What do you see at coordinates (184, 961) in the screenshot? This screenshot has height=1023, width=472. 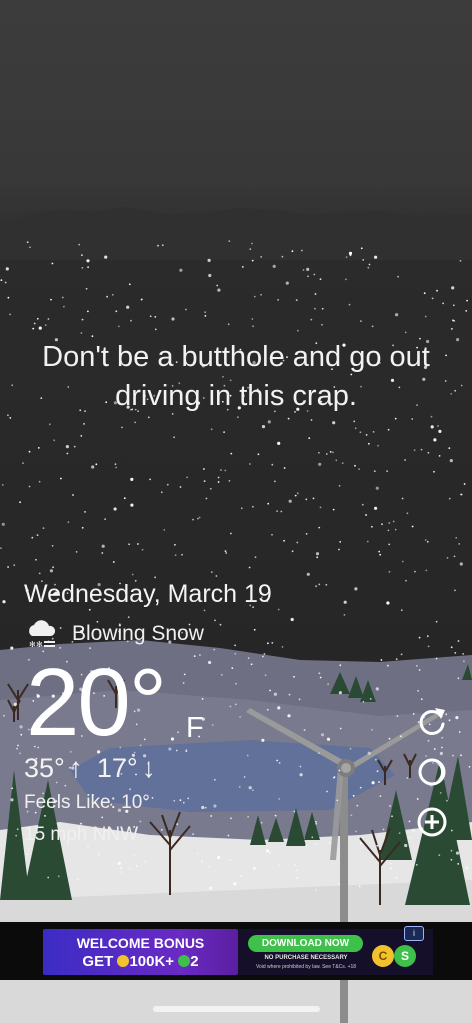 I see `green-coin-icon` at bounding box center [184, 961].